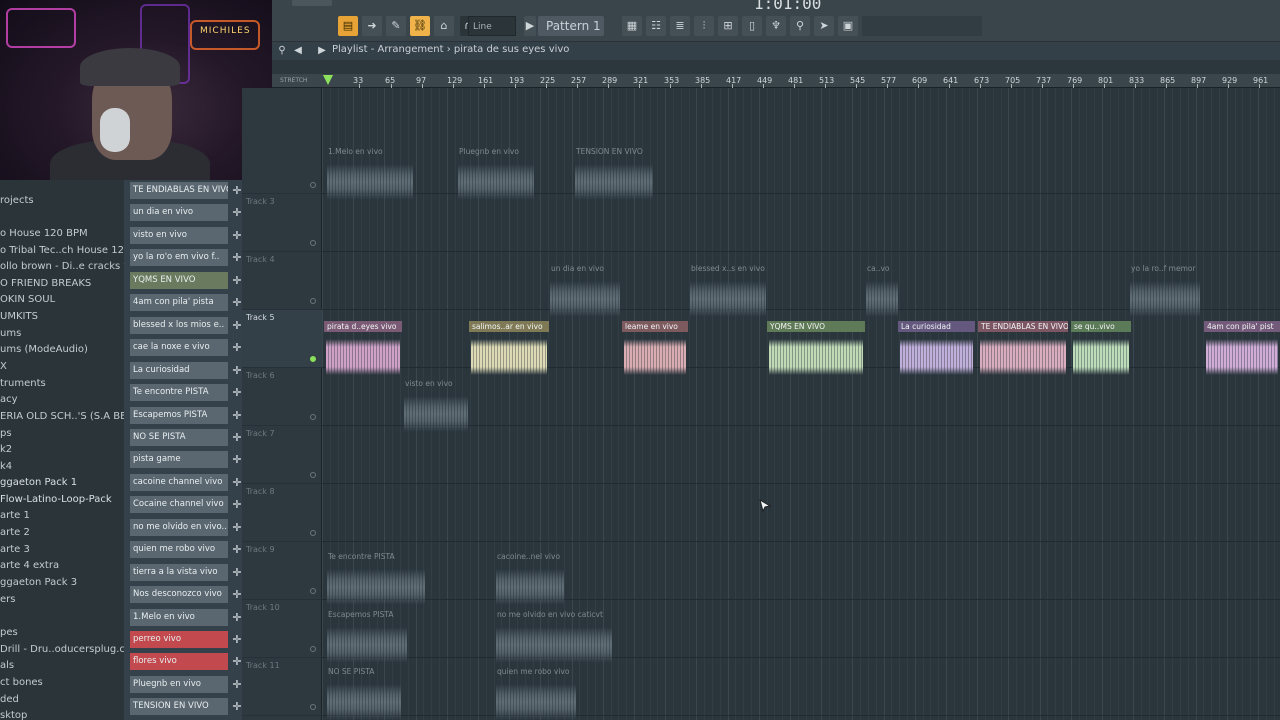  I want to click on browser-item: als, so click(7, 665).